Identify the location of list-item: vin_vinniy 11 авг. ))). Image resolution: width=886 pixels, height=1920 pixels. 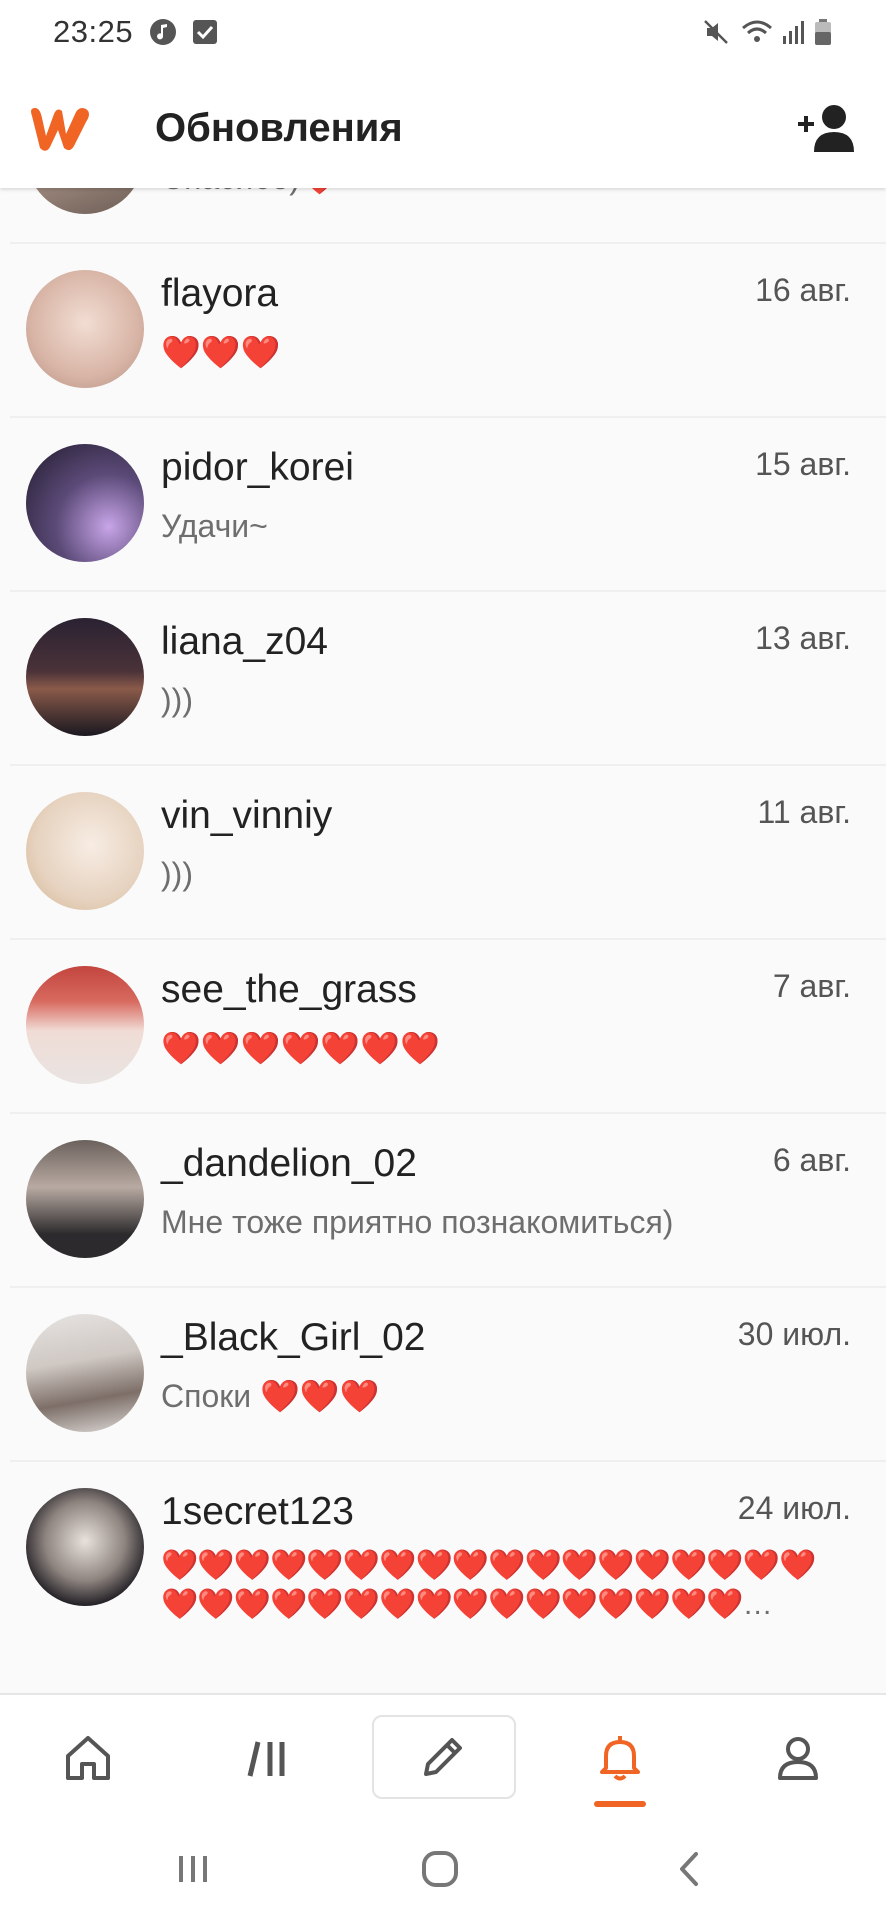
(448, 853).